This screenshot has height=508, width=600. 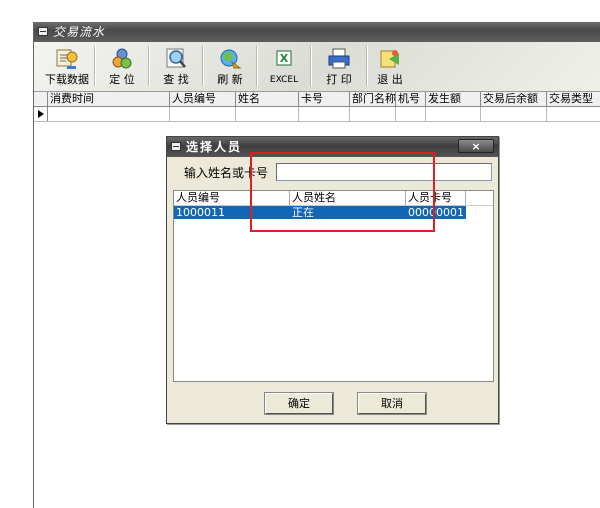 What do you see at coordinates (299, 403) in the screenshot?
I see `ok-button: 确定` at bounding box center [299, 403].